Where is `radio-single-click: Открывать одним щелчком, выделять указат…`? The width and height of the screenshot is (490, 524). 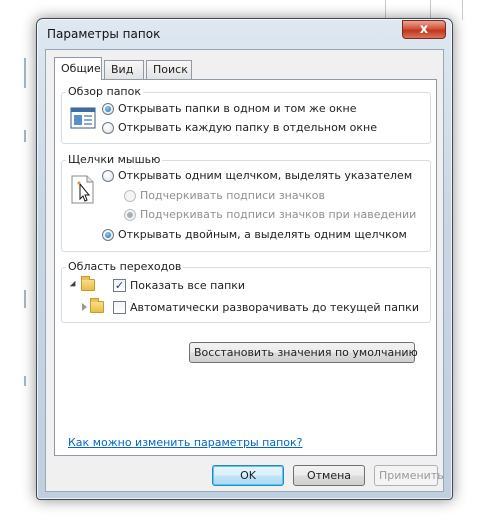 radio-single-click: Открывать одним щелчком, выделять указат… is located at coordinates (257, 175).